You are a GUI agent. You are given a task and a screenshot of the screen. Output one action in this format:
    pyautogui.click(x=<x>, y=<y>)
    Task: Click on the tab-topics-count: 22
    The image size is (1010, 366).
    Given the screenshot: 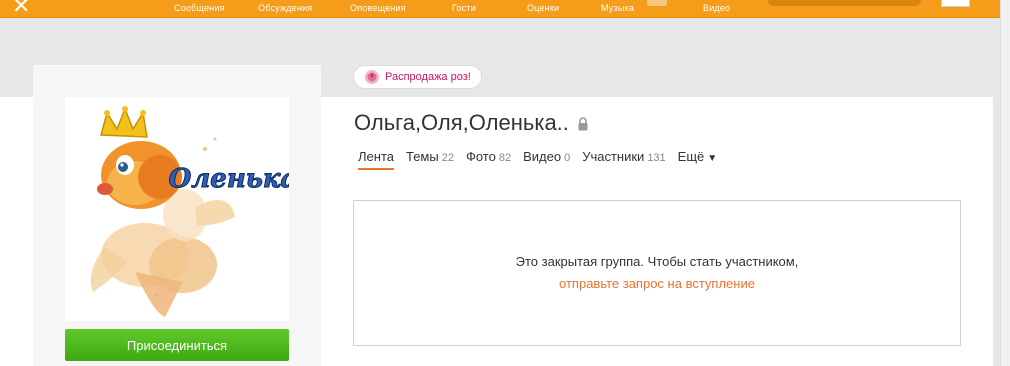 What is the action you would take?
    pyautogui.click(x=447, y=158)
    